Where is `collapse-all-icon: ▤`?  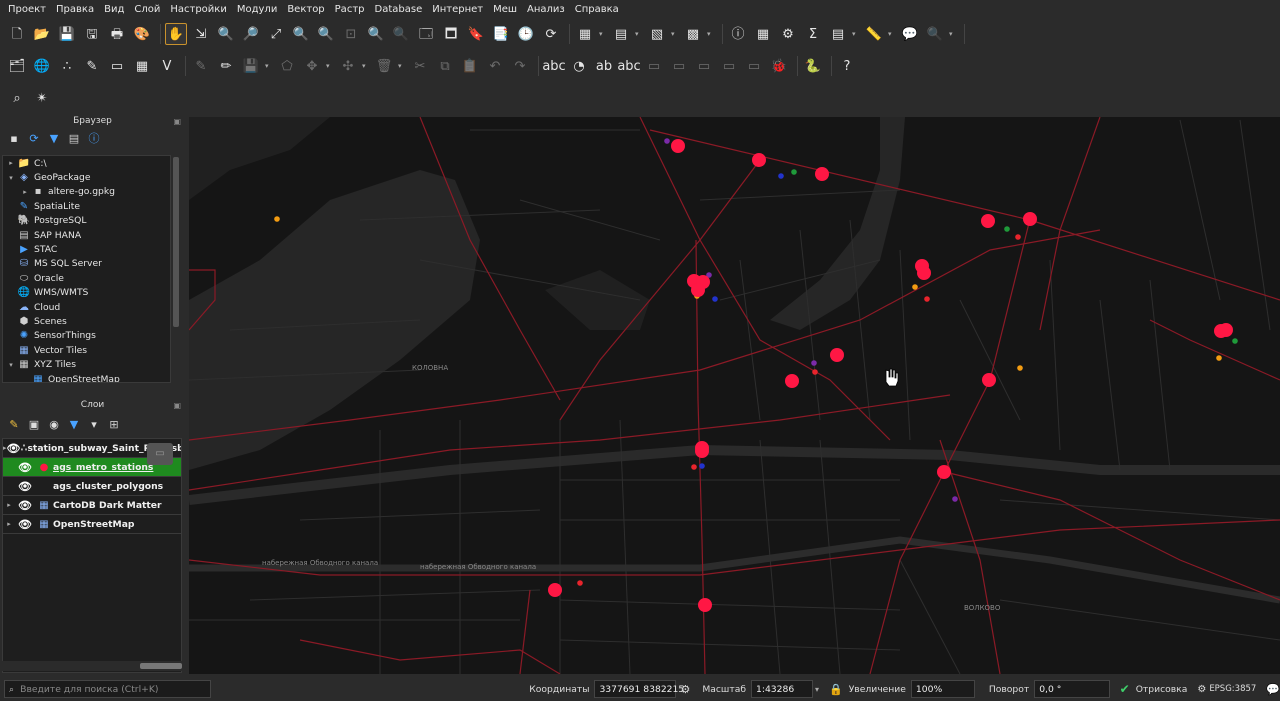
collapse-all-icon: ▤ is located at coordinates (74, 138).